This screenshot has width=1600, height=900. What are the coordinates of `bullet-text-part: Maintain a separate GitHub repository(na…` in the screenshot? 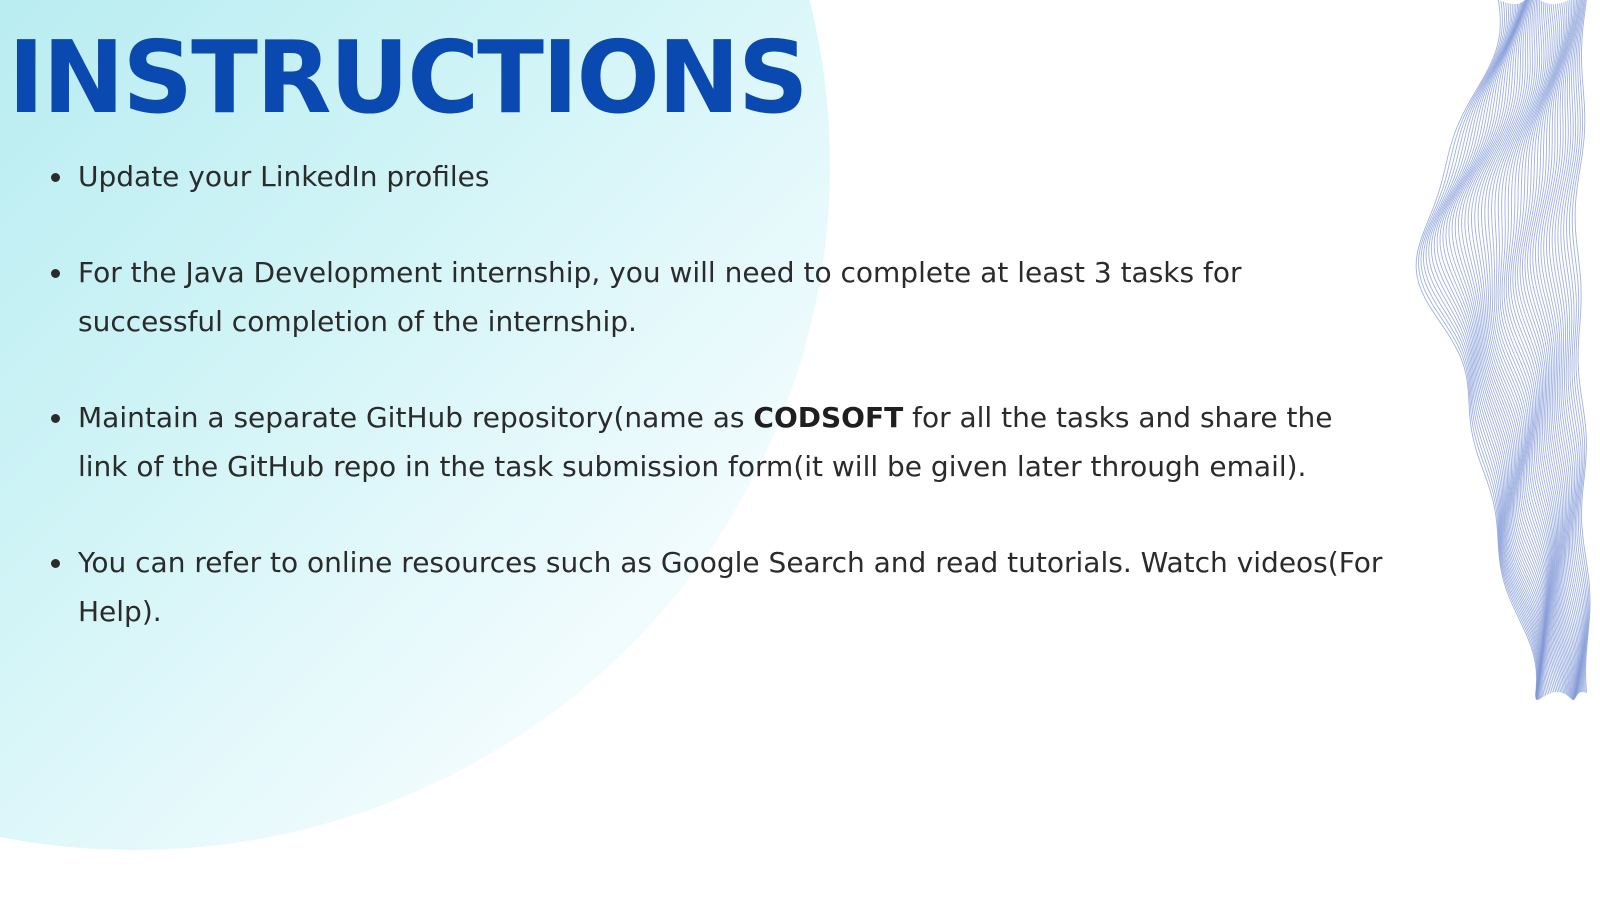 It's located at (416, 417).